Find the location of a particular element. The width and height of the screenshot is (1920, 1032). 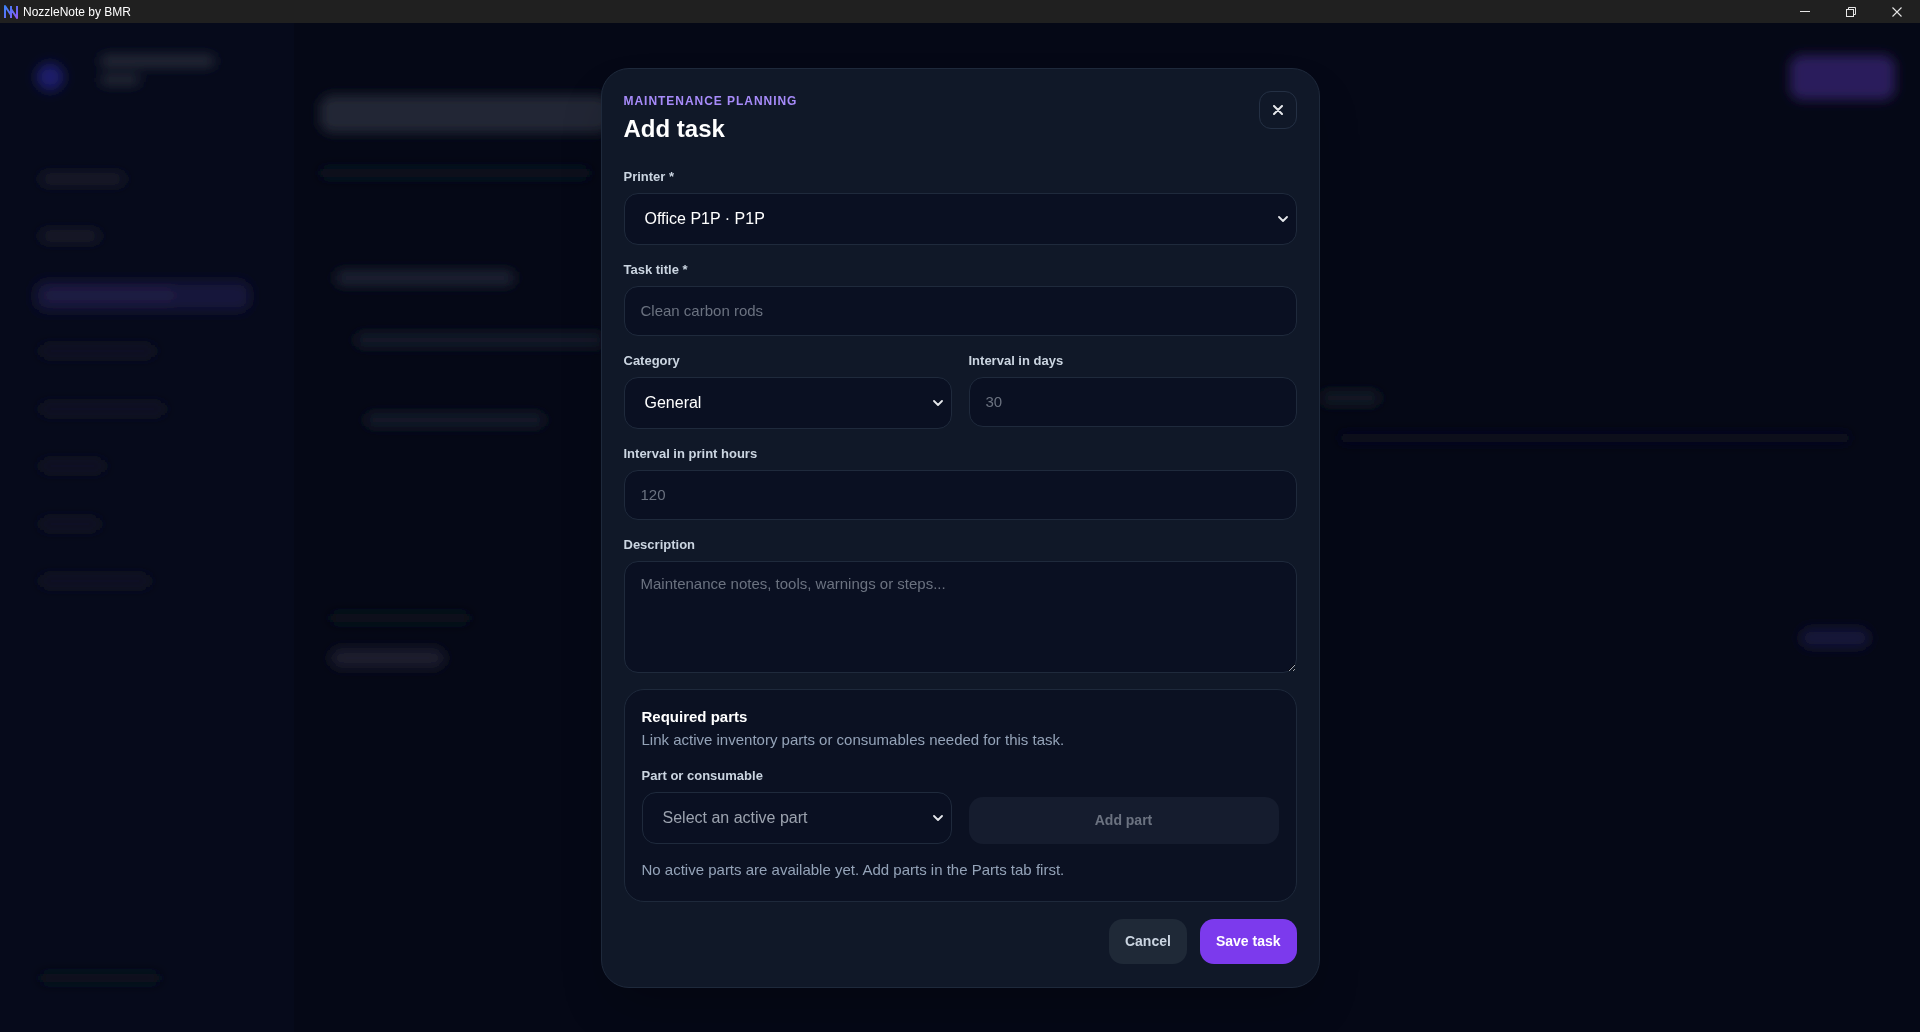

empty-parts-note: No active parts are available yet. Add parts in the Parts tab first. is located at coordinates (853, 869).